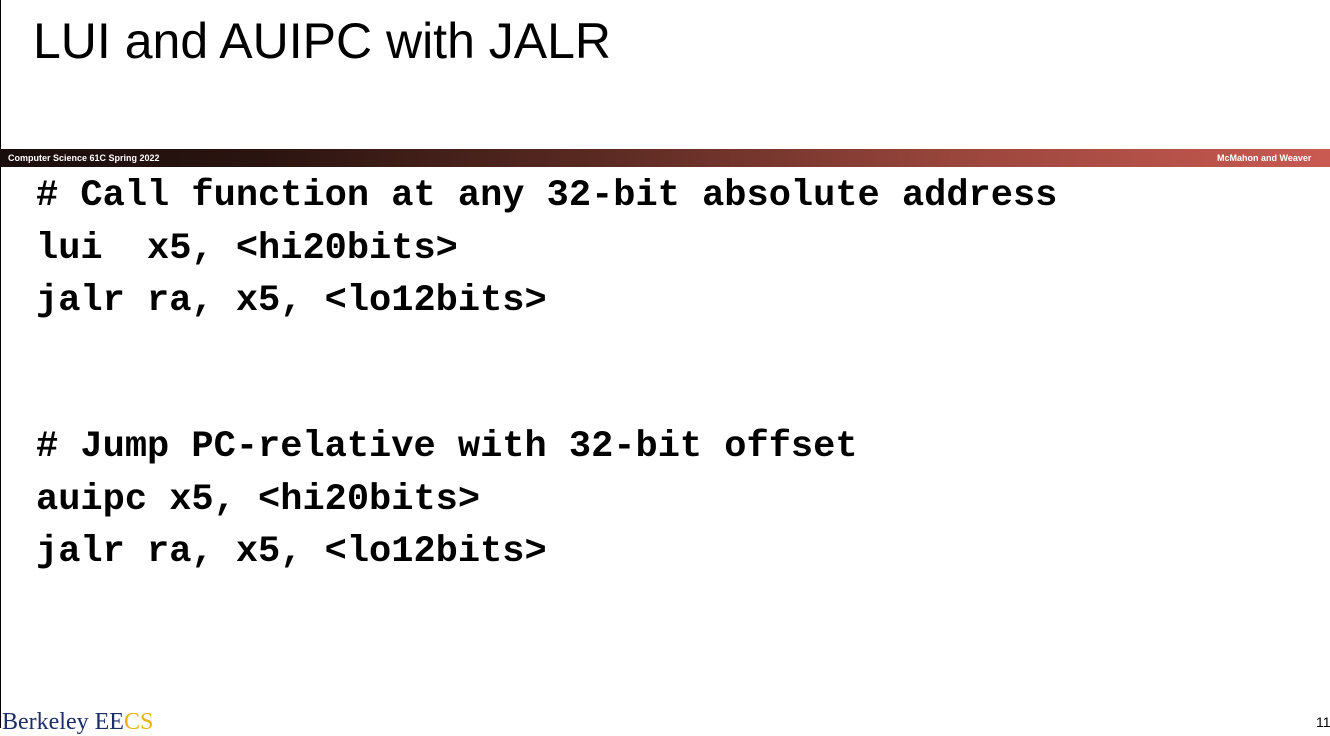 Image resolution: width=1330 pixels, height=736 pixels. What do you see at coordinates (48, 722) in the screenshot?
I see `logo-berkeley-text: Berkeley` at bounding box center [48, 722].